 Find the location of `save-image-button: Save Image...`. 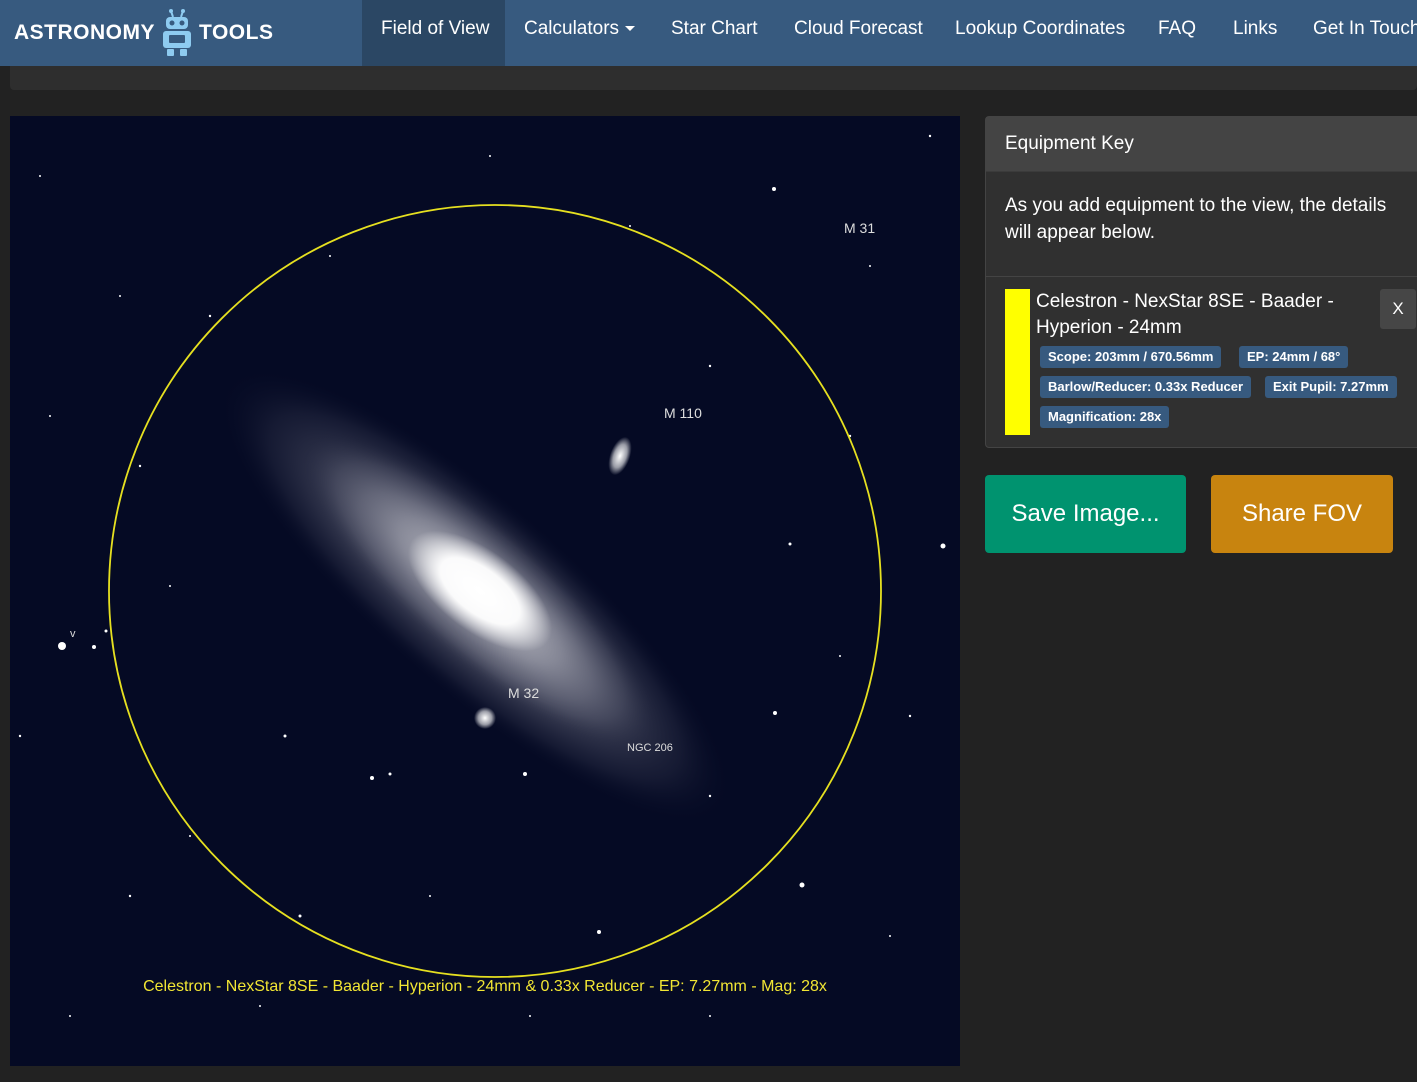

save-image-button: Save Image... is located at coordinates (1085, 514).